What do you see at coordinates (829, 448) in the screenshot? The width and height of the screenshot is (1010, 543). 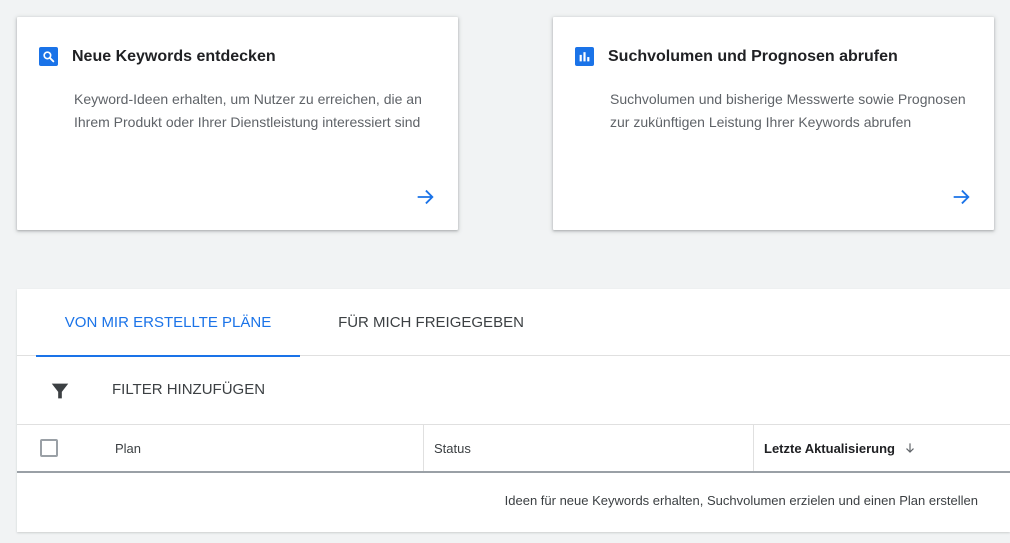 I see `column-header-label: Letzte Aktualisierung` at bounding box center [829, 448].